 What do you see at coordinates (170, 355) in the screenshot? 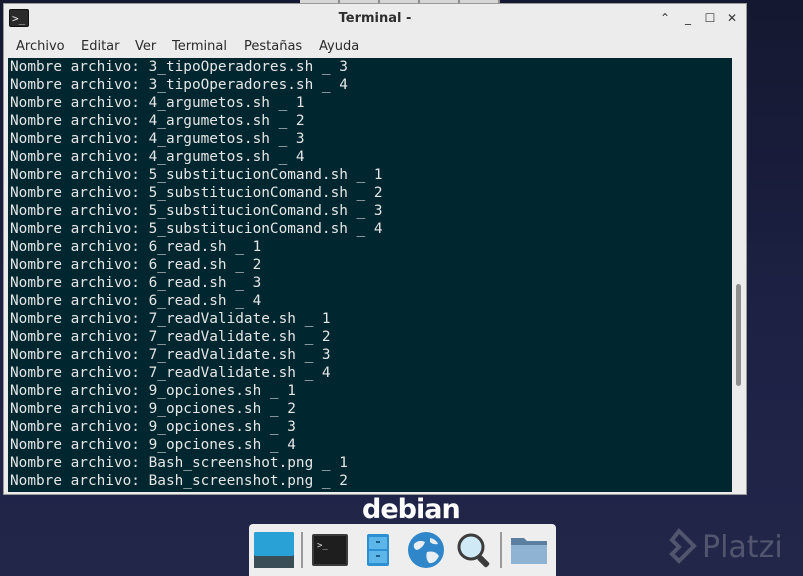
I see `terminal-line: Nombre archivo: 7_readValidate.sh _ 3` at bounding box center [170, 355].